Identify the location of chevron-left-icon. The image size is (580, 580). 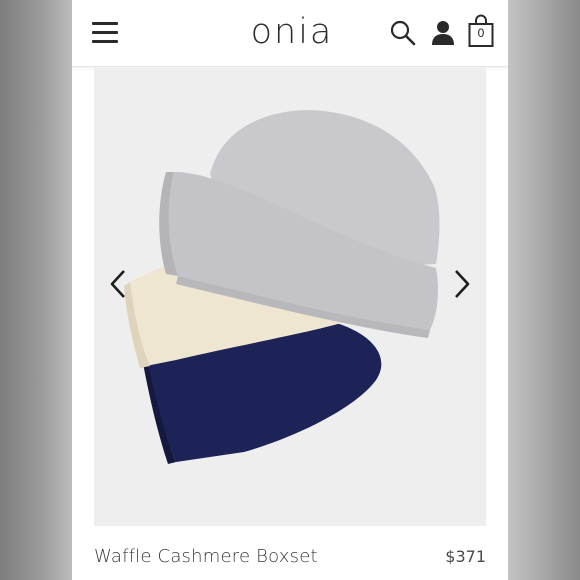
(117, 284).